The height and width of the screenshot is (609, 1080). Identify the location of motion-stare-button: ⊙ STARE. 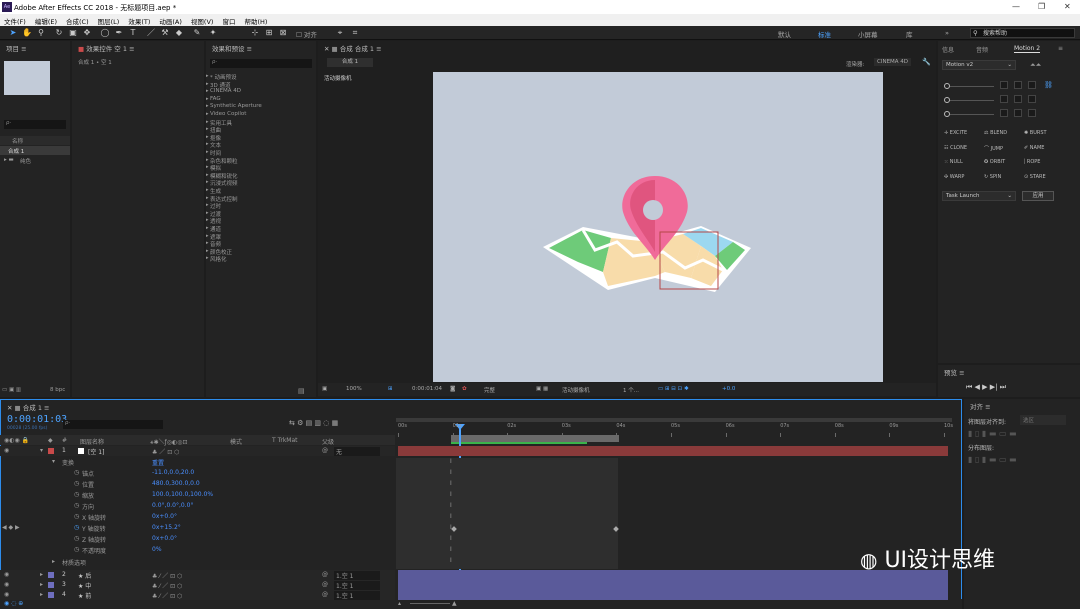
(1035, 177).